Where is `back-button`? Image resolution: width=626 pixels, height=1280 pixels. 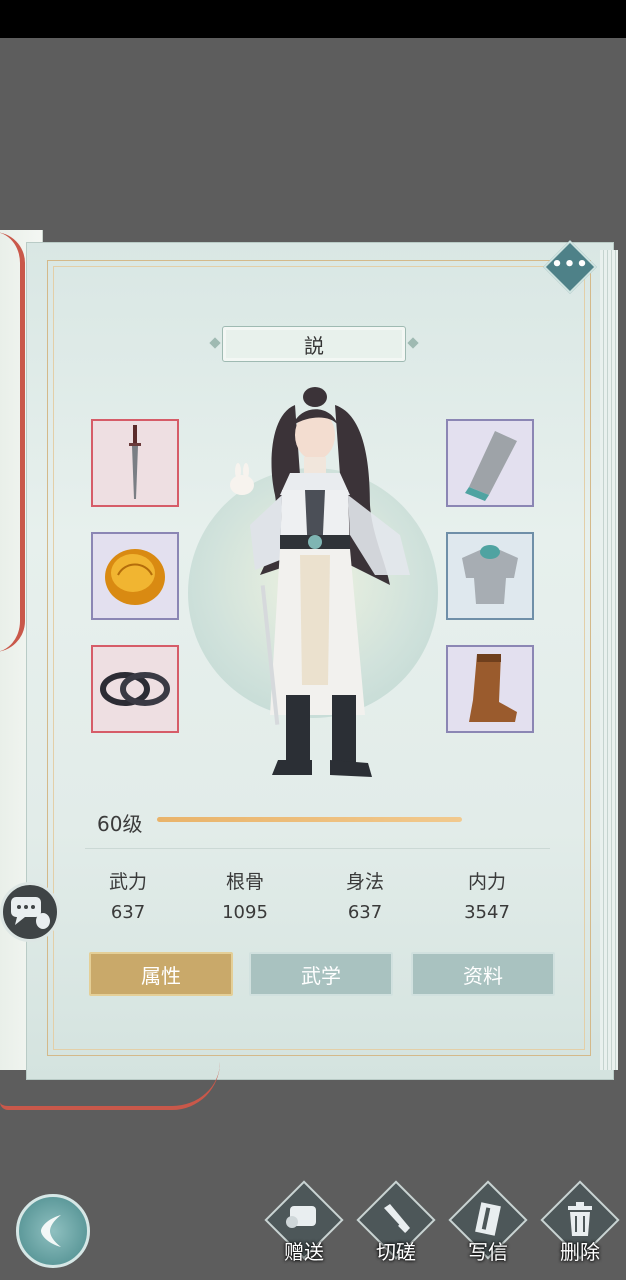 back-button is located at coordinates (53, 1231).